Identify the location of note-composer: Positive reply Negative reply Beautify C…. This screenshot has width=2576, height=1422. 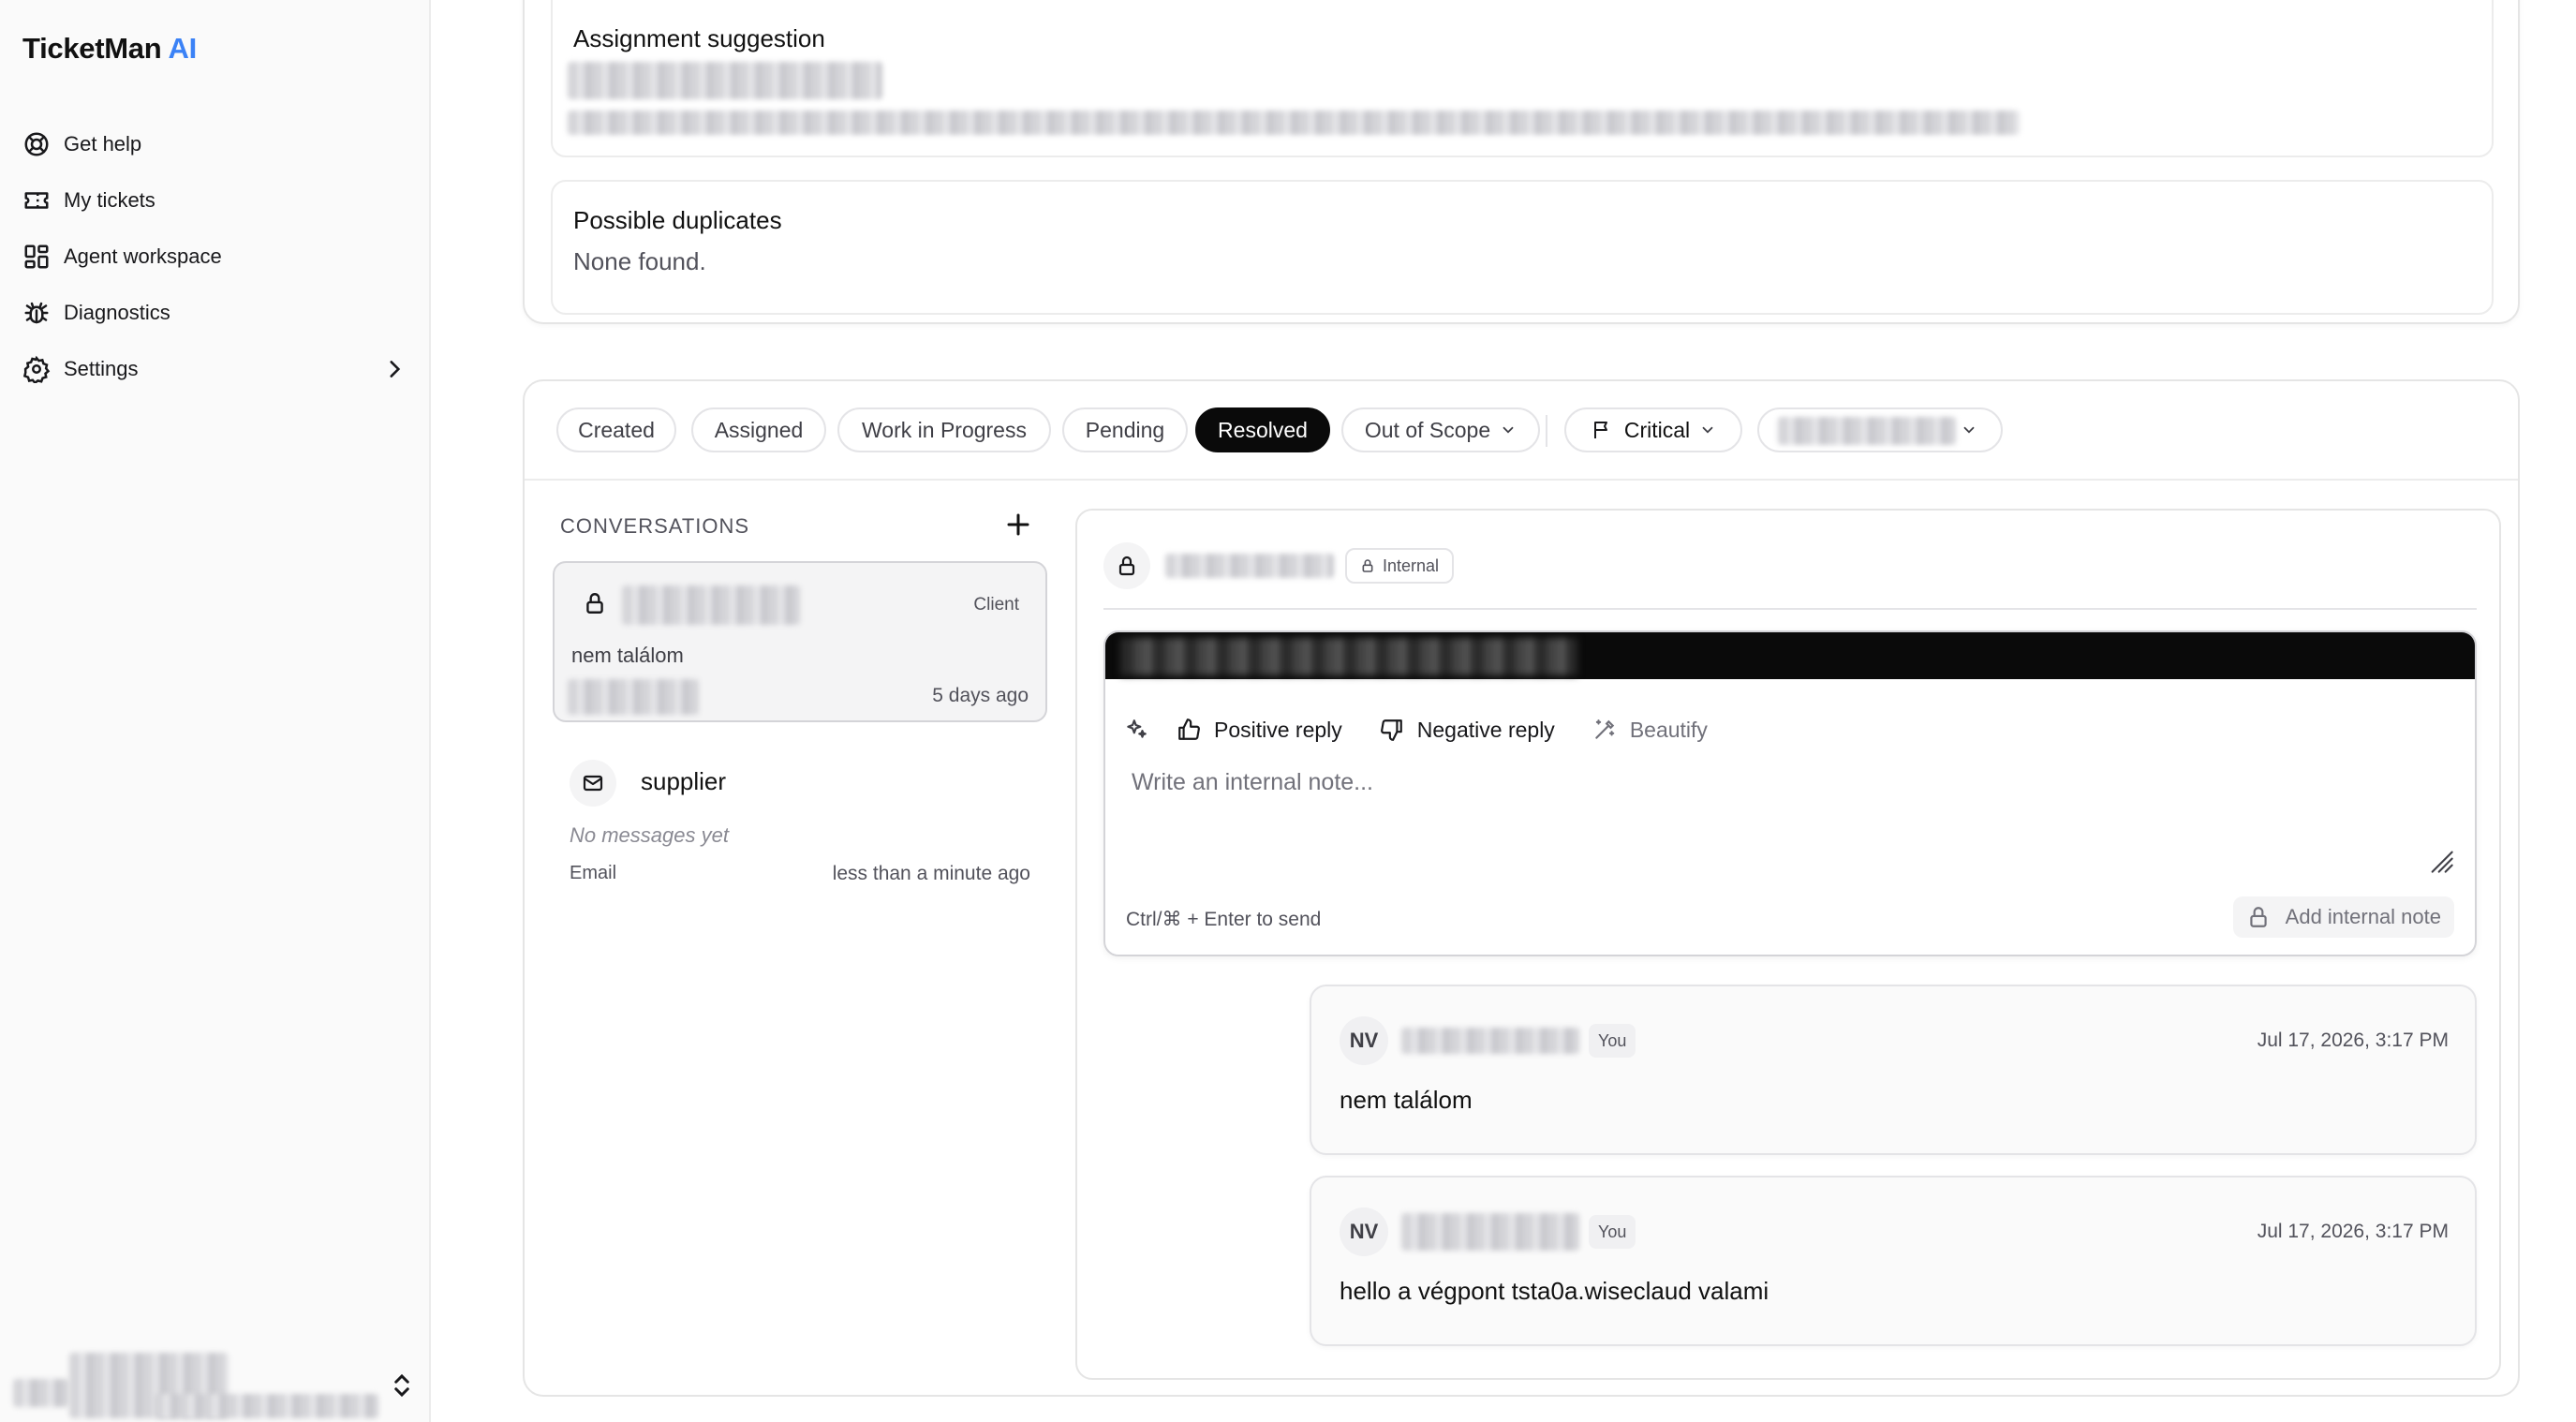
(1790, 793).